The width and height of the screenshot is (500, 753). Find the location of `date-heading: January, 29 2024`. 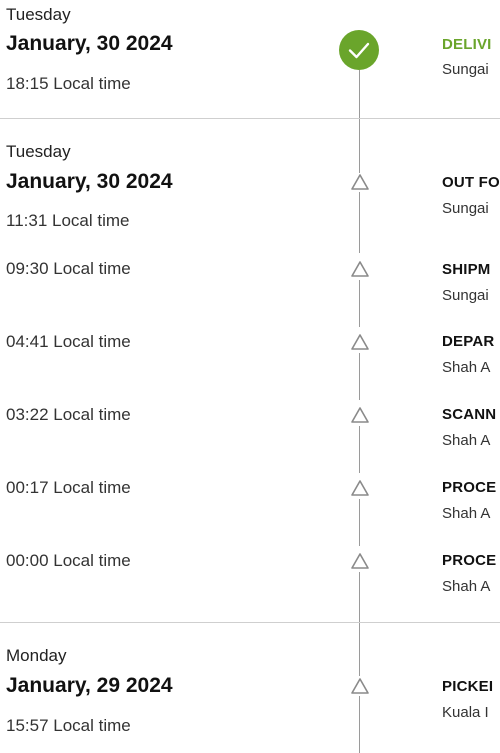

date-heading: January, 29 2024 is located at coordinates (89, 685).